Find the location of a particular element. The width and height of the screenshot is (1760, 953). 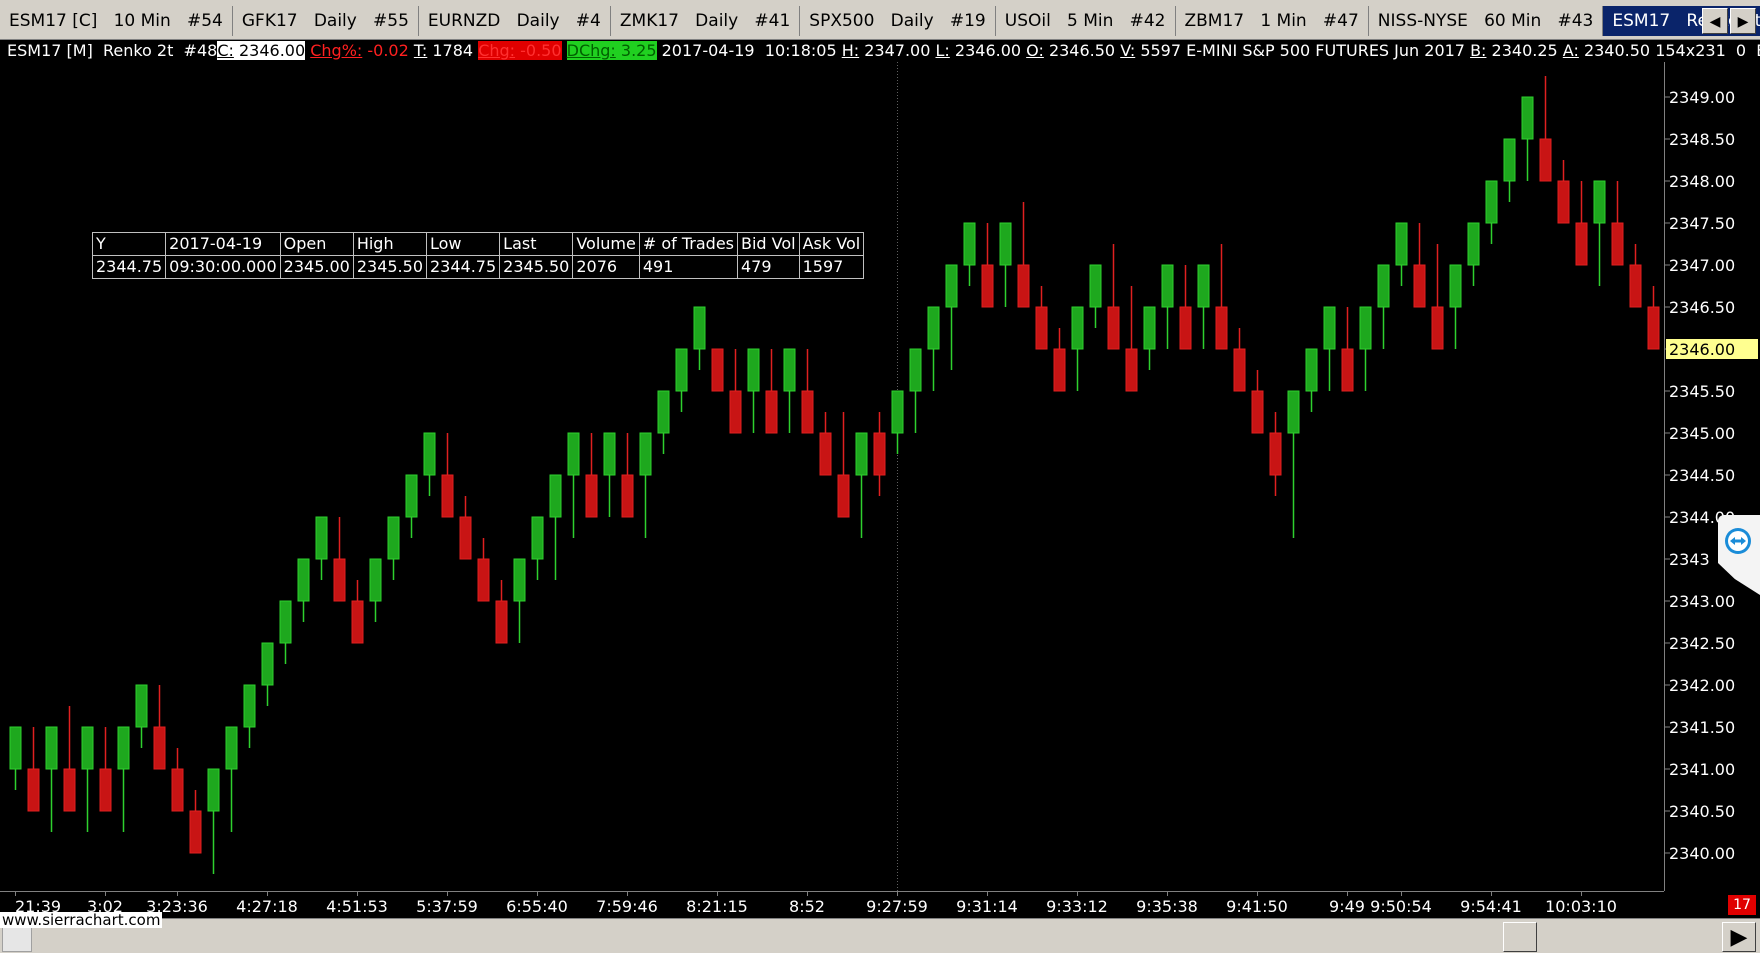

scroll-thumb is located at coordinates (1520, 937).